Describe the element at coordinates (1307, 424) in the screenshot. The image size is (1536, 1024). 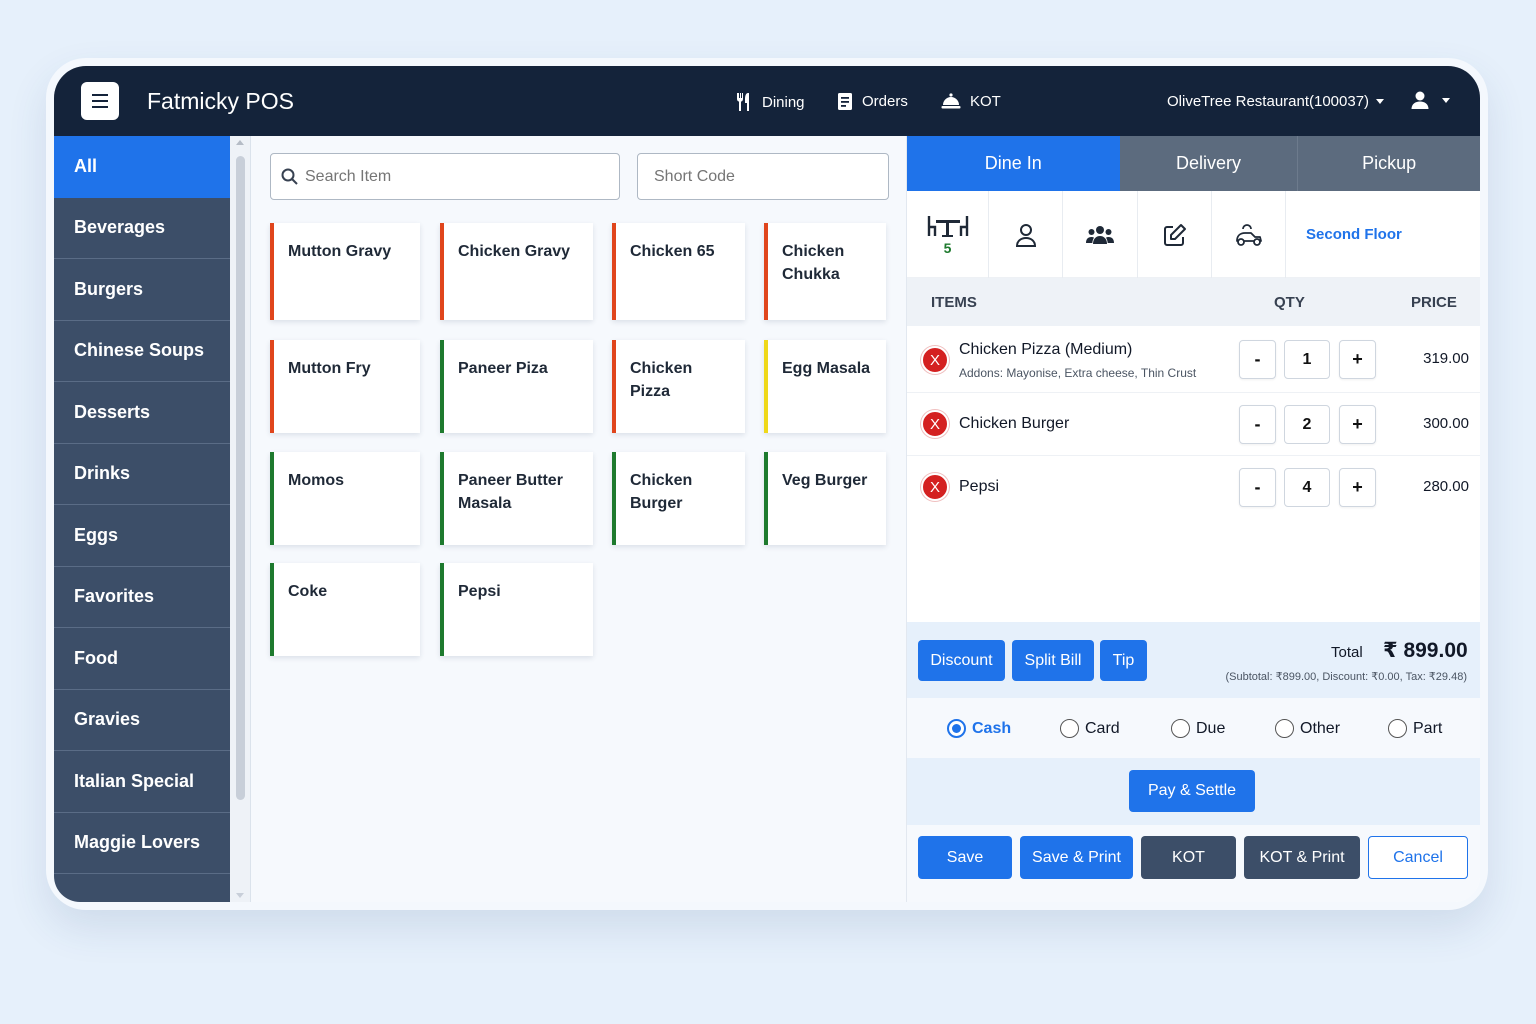
I see `qty-value: 2` at that location.